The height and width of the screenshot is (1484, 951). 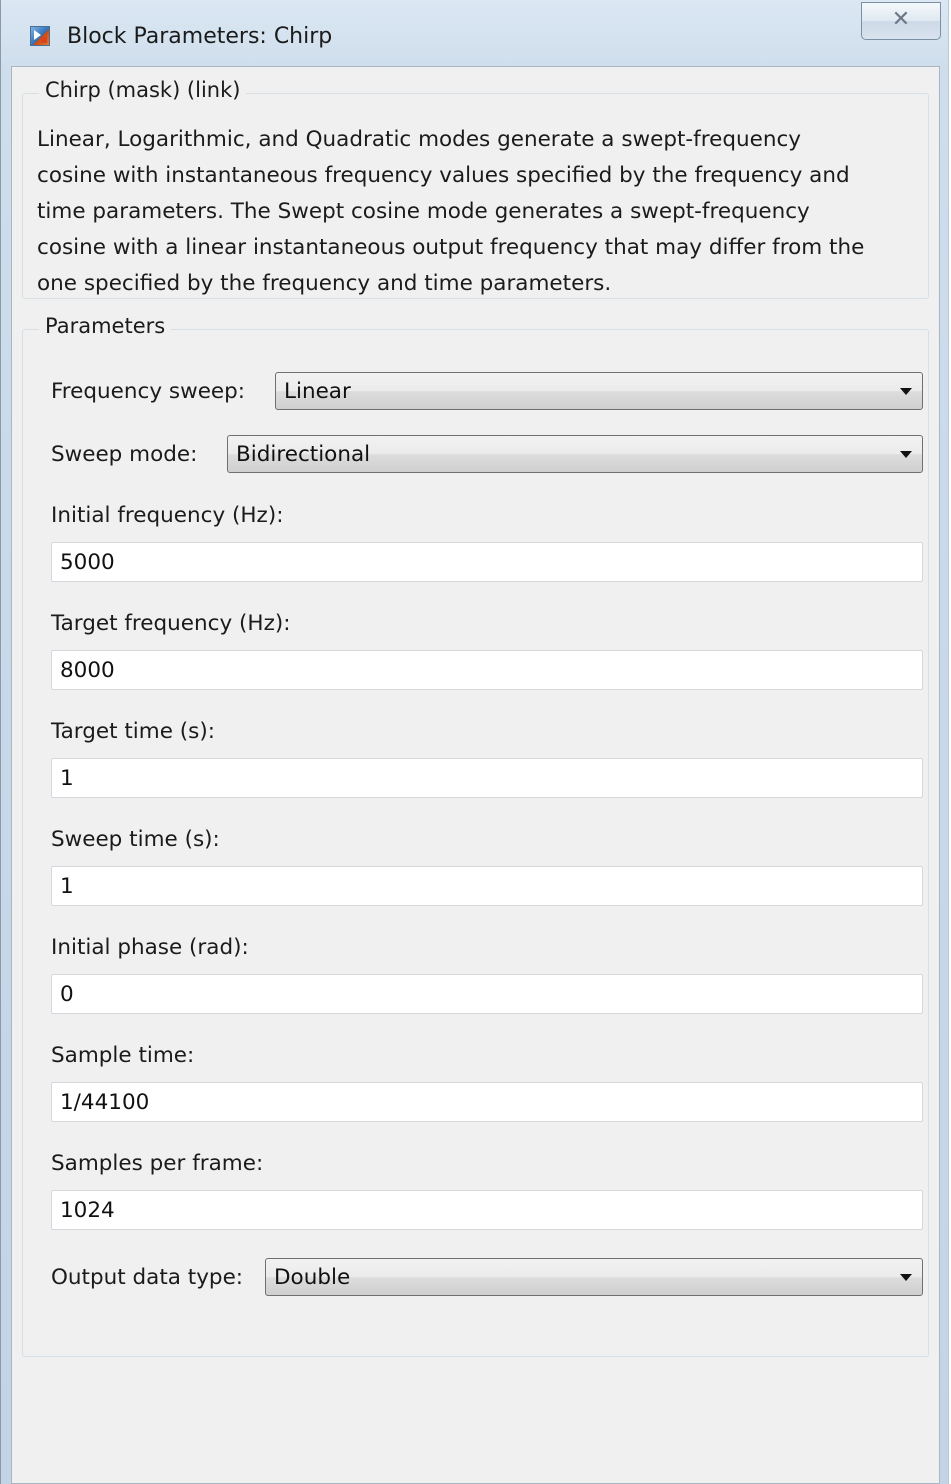 What do you see at coordinates (105, 326) in the screenshot?
I see `parameters-group-label: Parameters` at bounding box center [105, 326].